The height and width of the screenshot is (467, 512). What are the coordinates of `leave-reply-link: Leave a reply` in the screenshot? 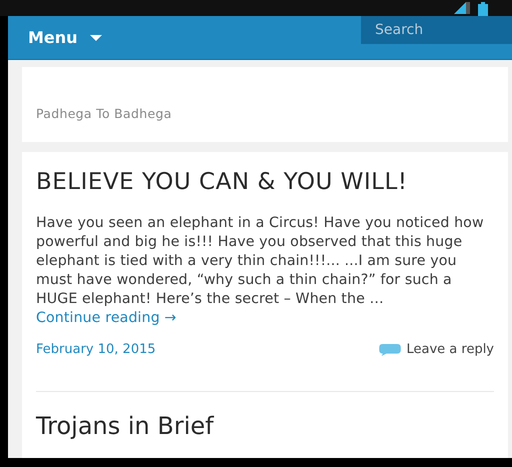 It's located at (450, 349).